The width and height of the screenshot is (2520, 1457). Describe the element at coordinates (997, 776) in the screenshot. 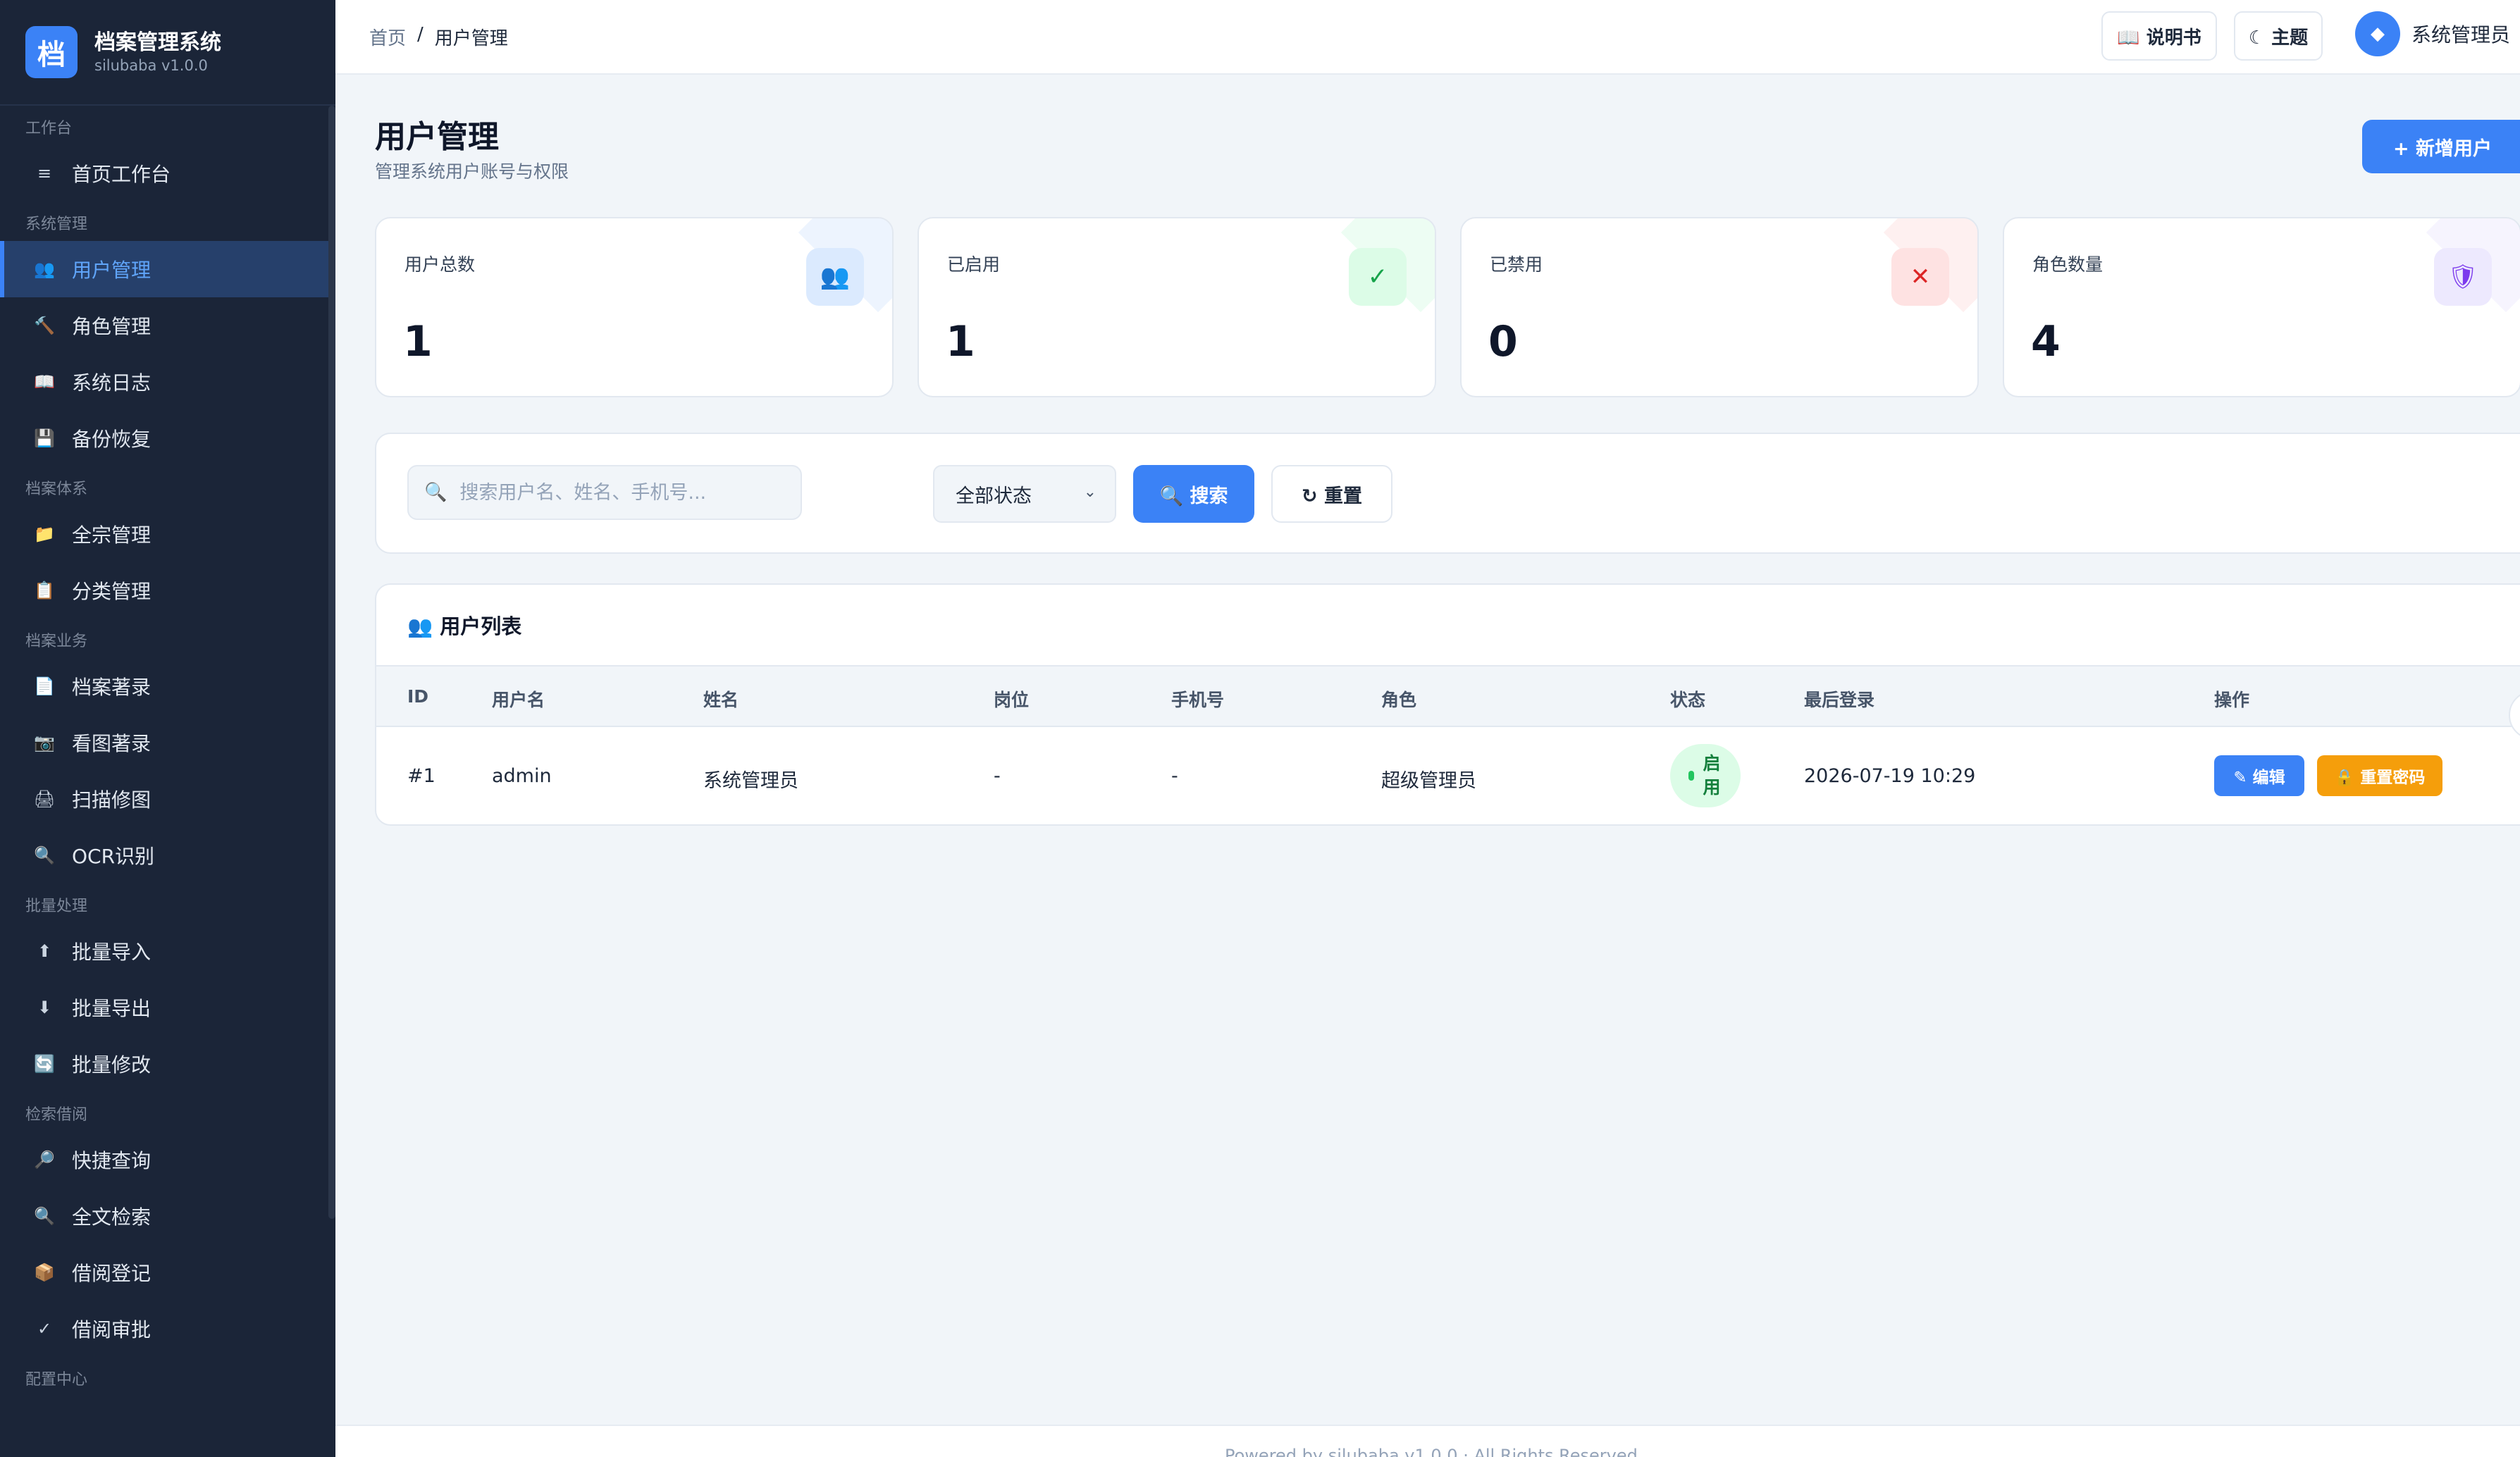

I see `cell-position: -` at that location.